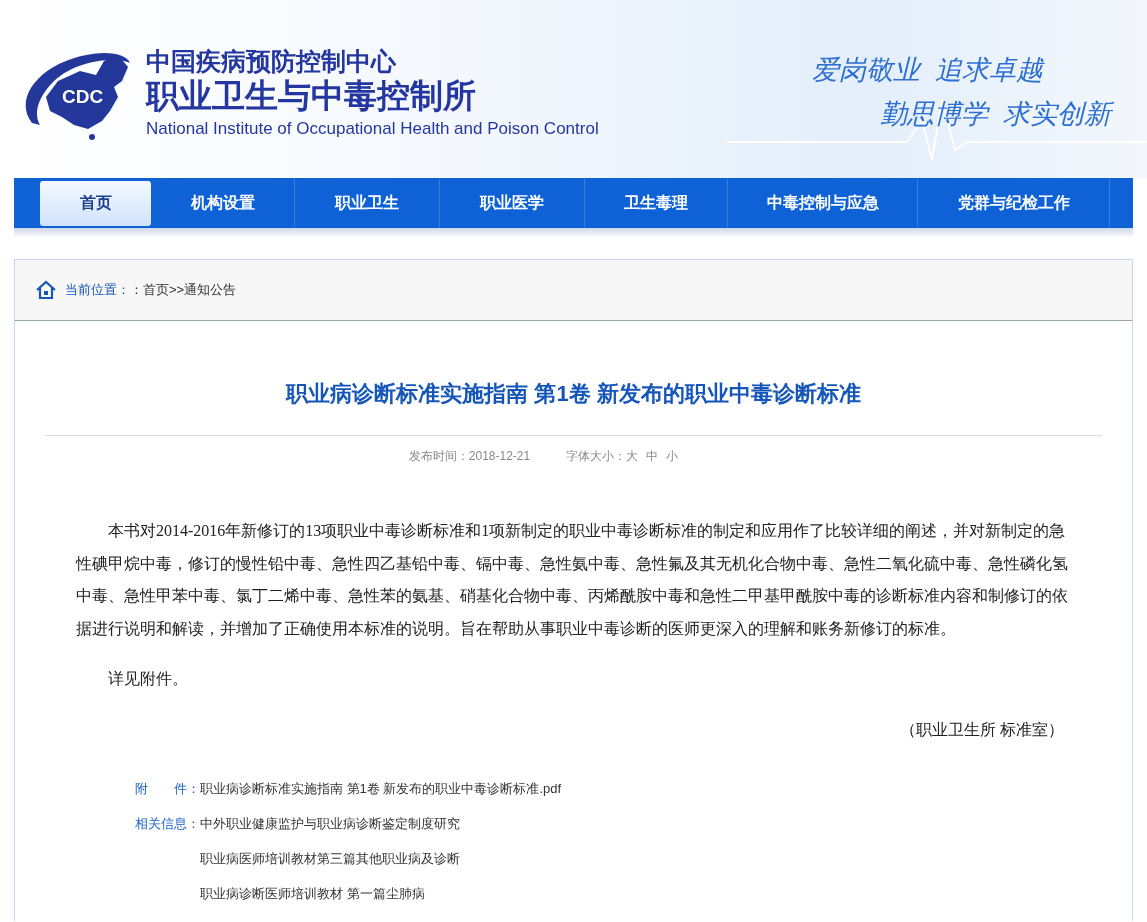  Describe the element at coordinates (167, 788) in the screenshot. I see `attachment-label: 附 件：` at that location.